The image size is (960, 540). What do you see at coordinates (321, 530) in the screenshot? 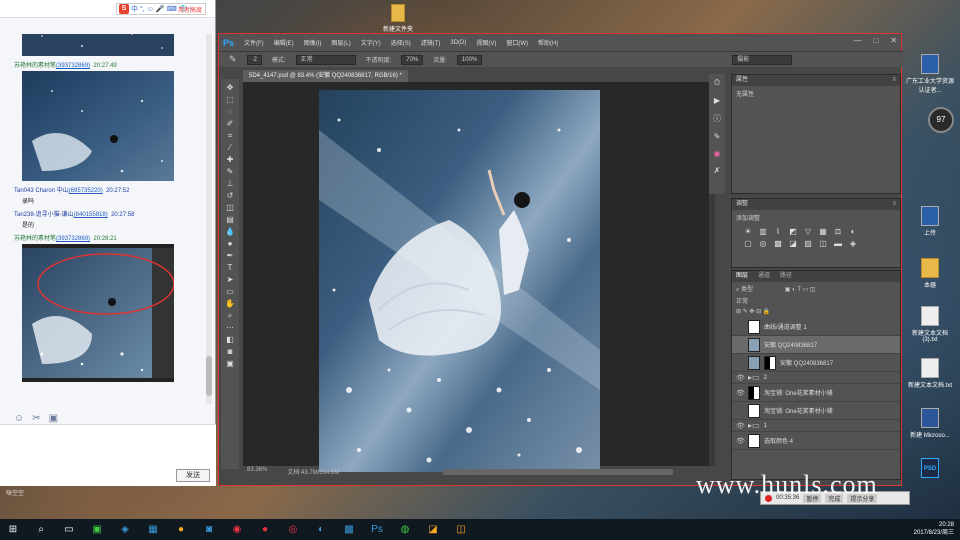
I see `app-icon: ◐` at bounding box center [321, 530].